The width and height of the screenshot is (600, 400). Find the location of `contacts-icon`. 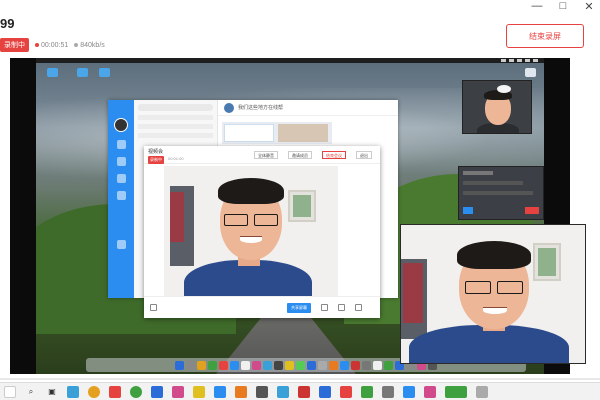

contacts-icon is located at coordinates (121, 161).